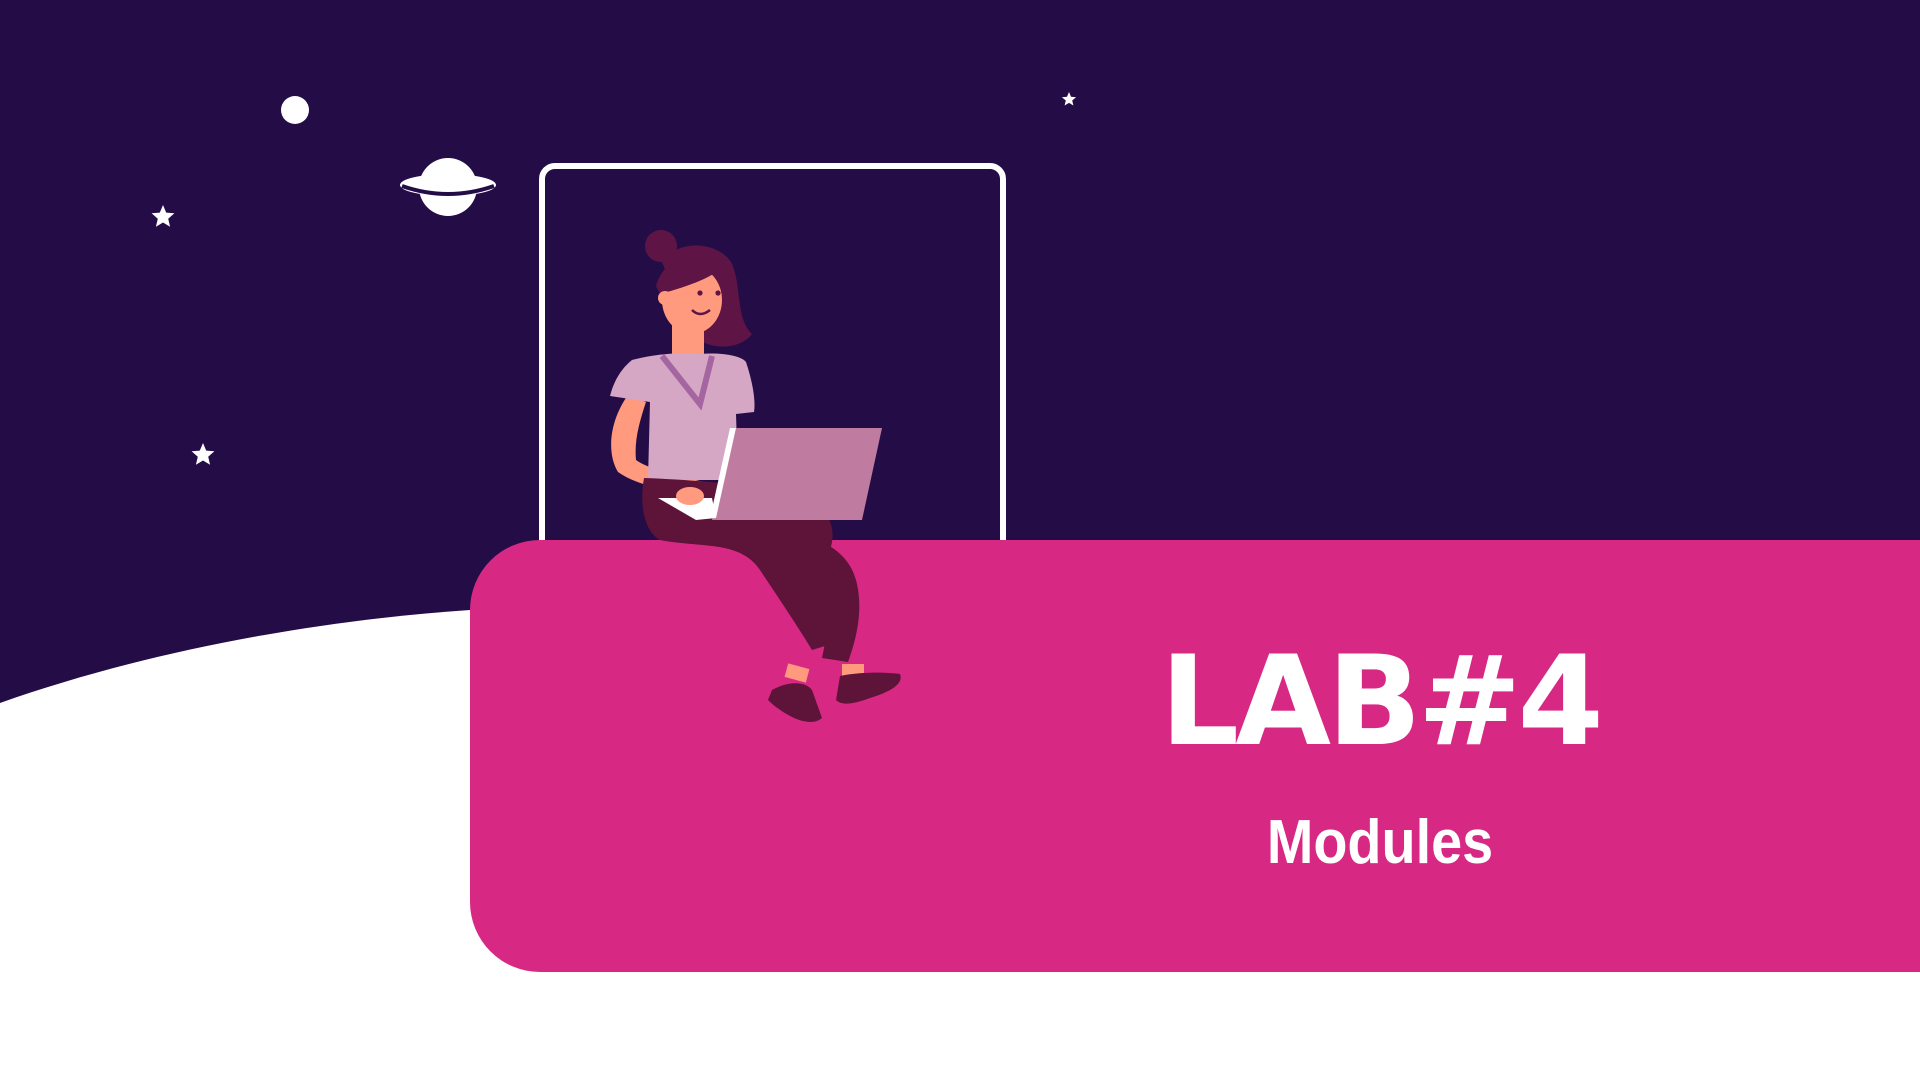 The image size is (1920, 1080). I want to click on title-block: LAB#4 Modules, so click(1380, 757).